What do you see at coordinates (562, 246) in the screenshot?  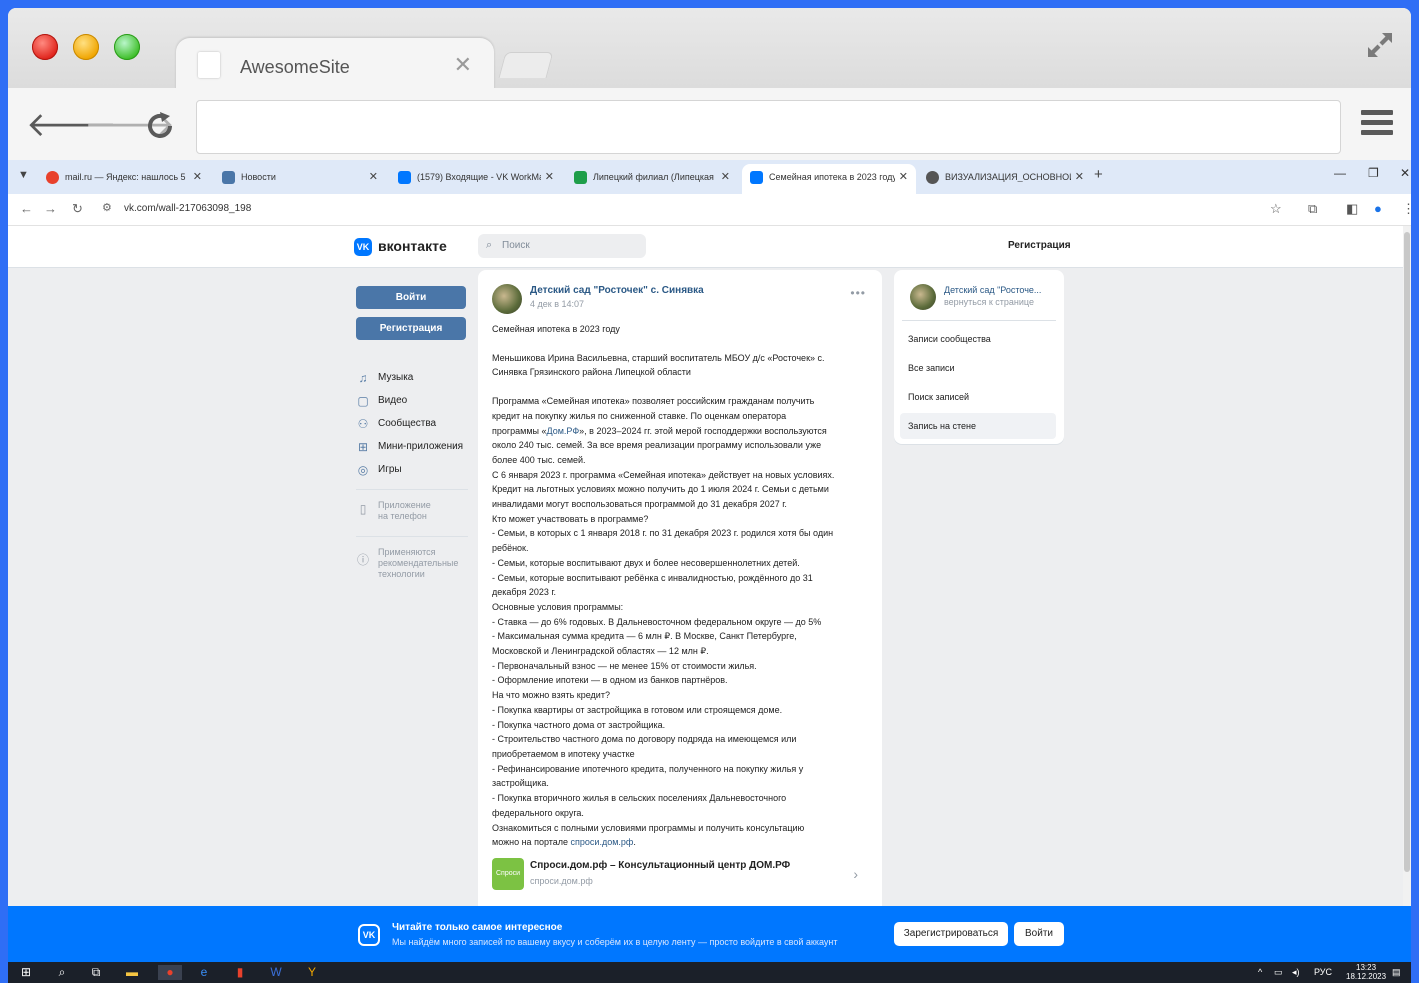 I see `search-input: ⌕ Поиск` at bounding box center [562, 246].